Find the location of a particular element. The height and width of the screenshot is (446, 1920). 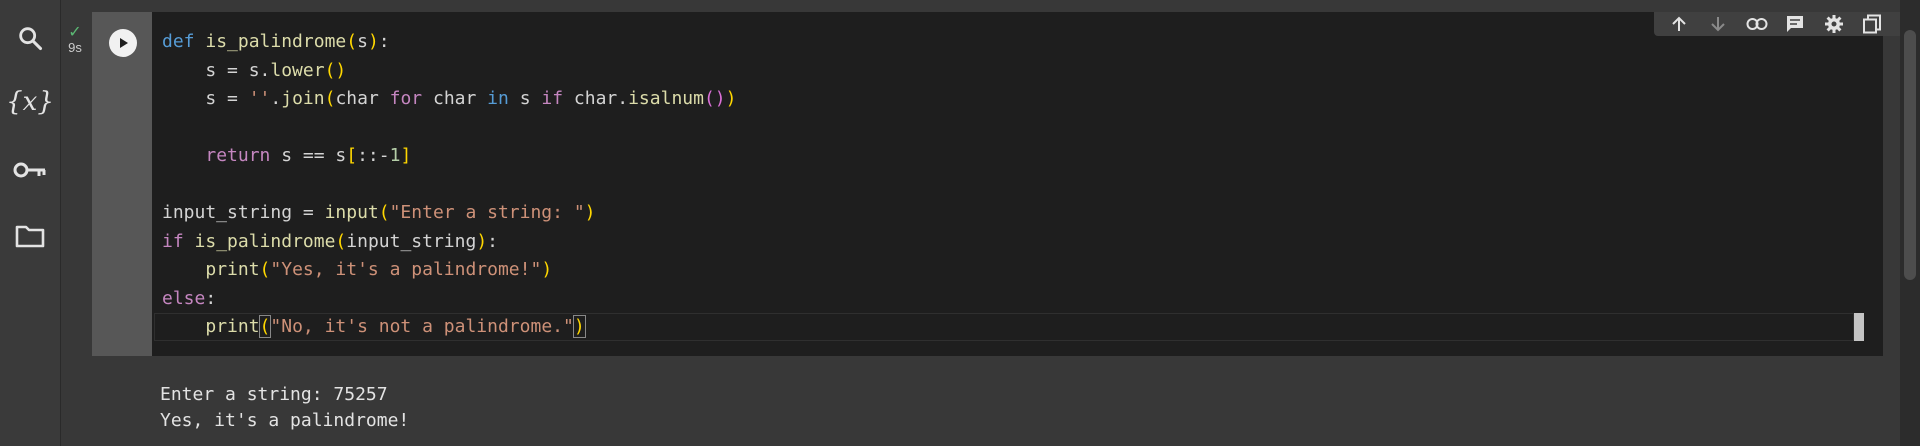

code-line-2: s = s.lower() is located at coordinates (254, 70).